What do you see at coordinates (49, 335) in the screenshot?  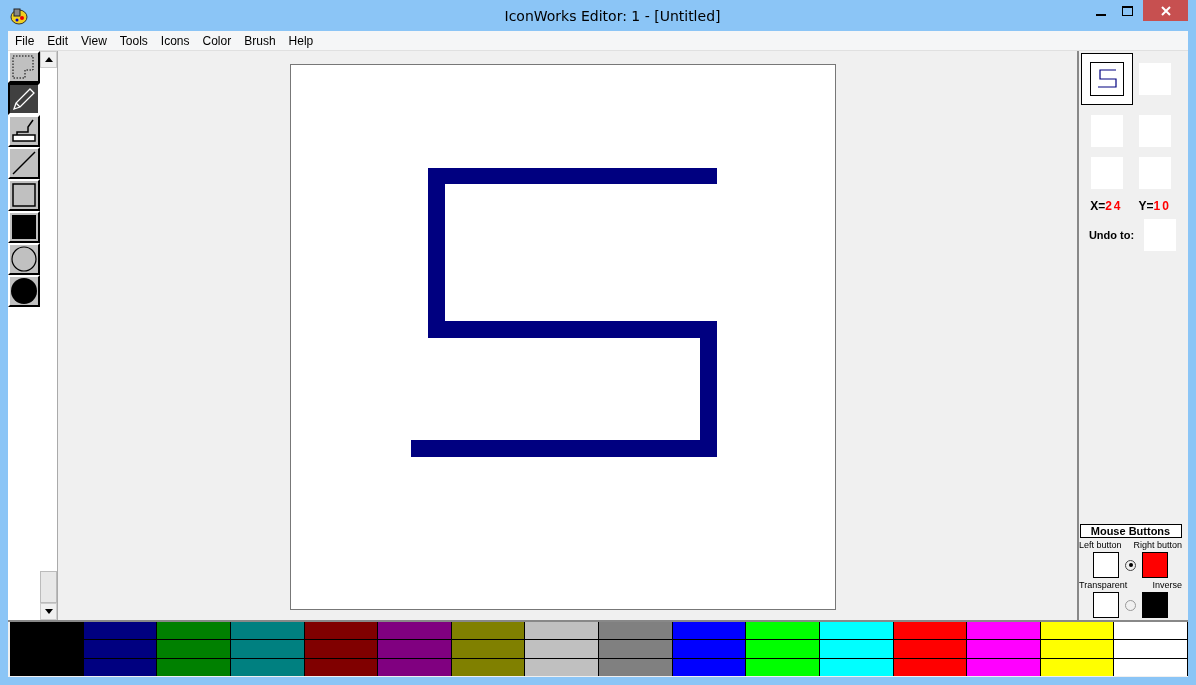 I see `vertical-scrollbar` at bounding box center [49, 335].